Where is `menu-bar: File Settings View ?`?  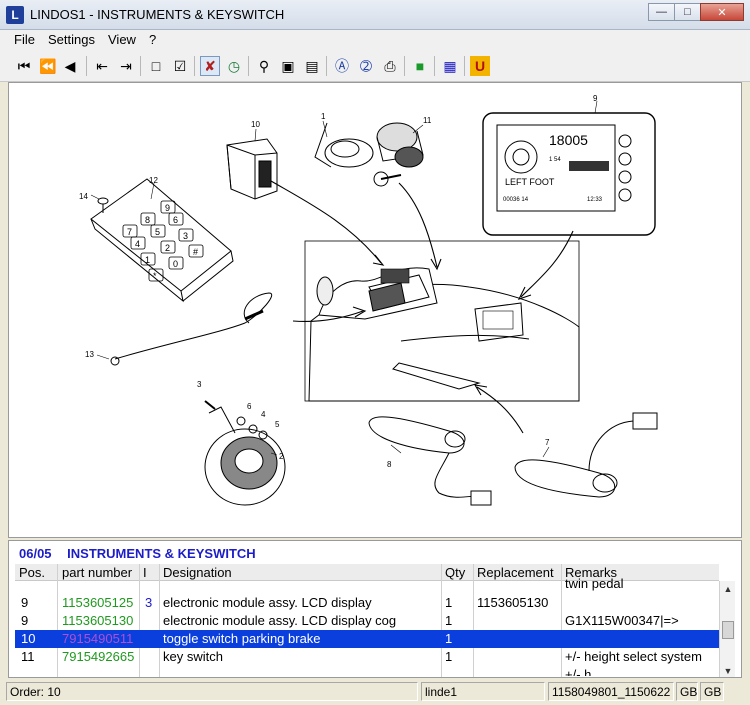
menu-bar: File Settings View ? is located at coordinates (375, 40).